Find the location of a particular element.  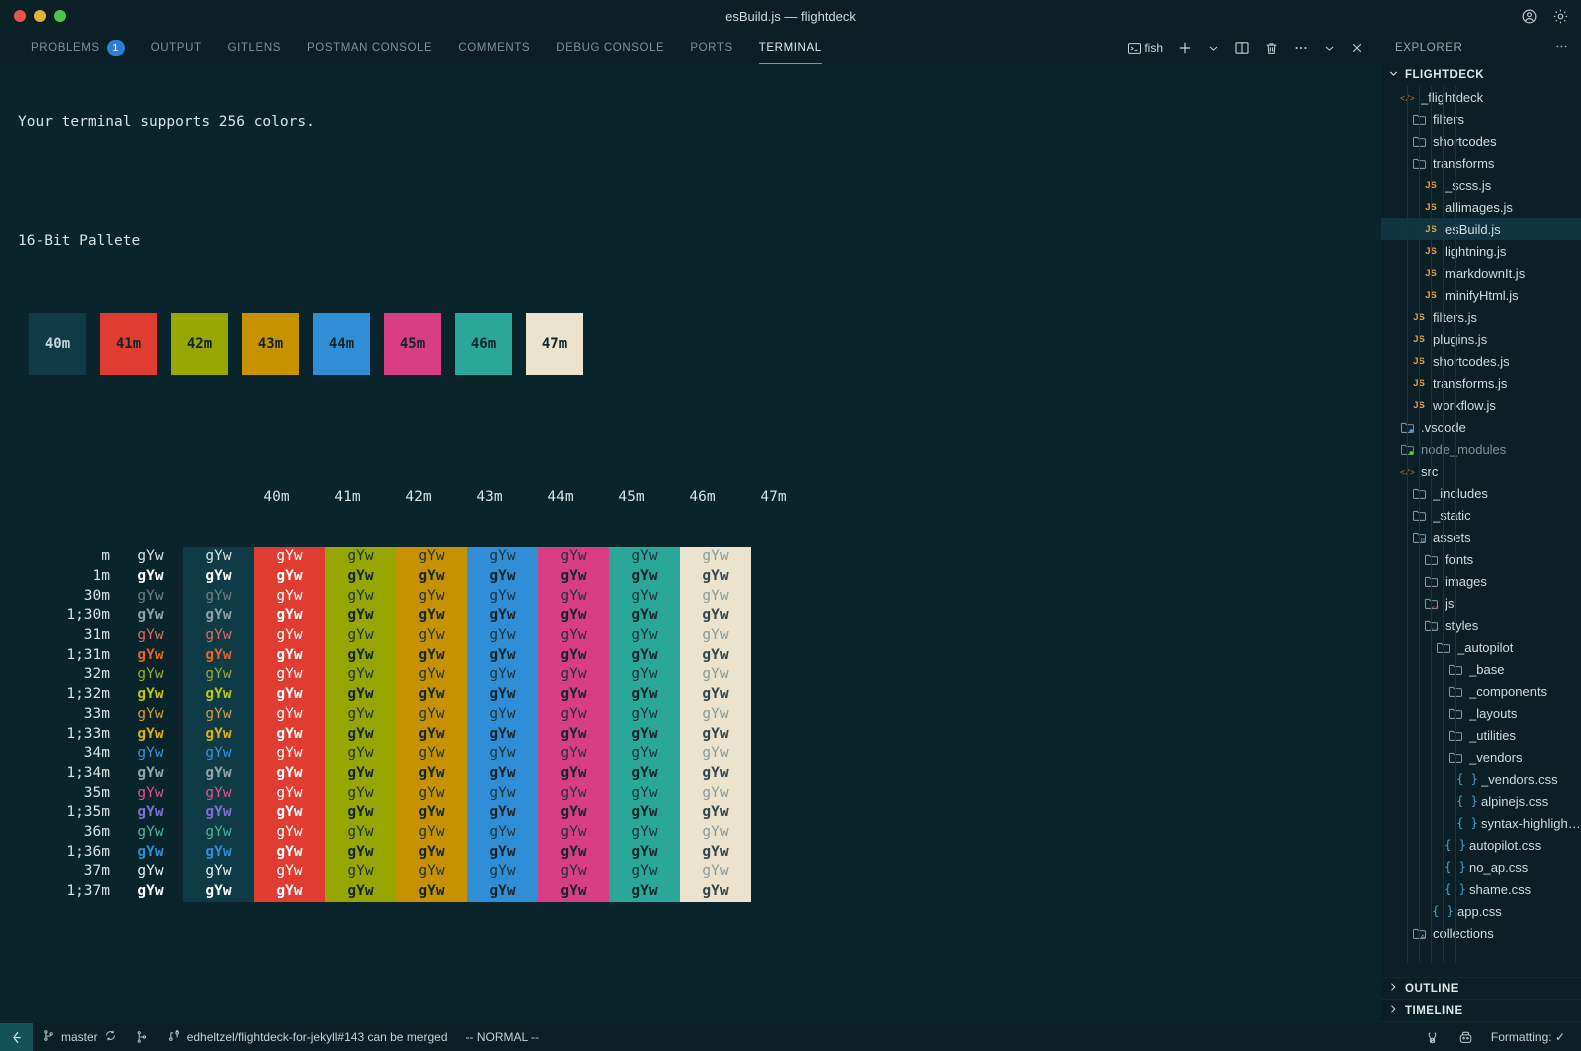

file-tree-row: _layouts is located at coordinates (1481, 713).